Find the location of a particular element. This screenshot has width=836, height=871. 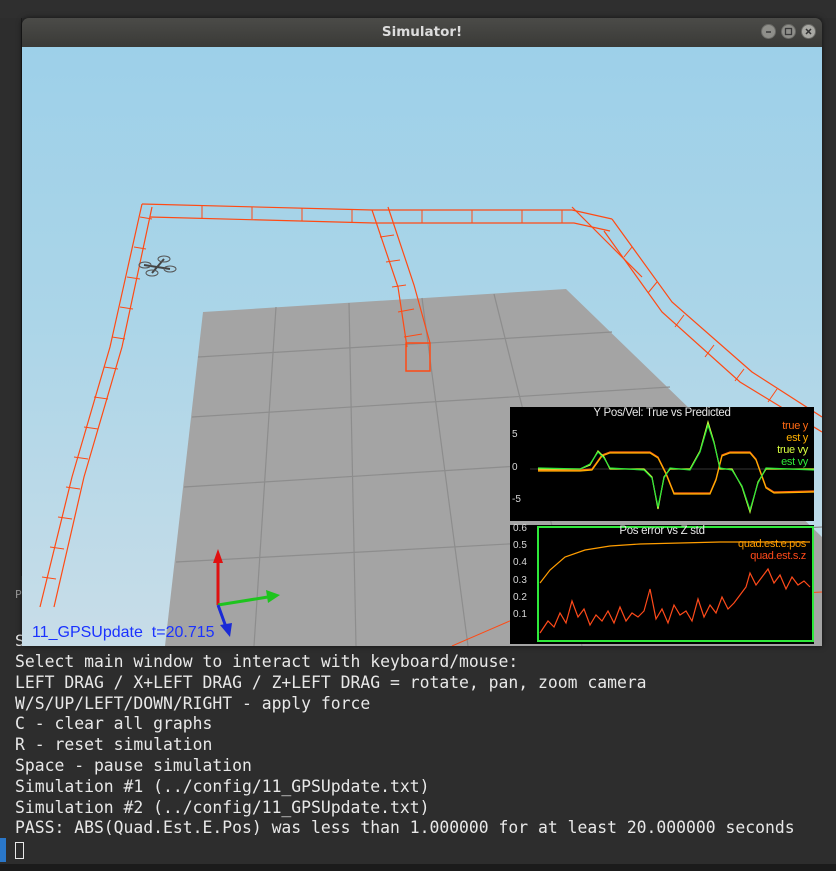

minimize-icon is located at coordinates (768, 32).